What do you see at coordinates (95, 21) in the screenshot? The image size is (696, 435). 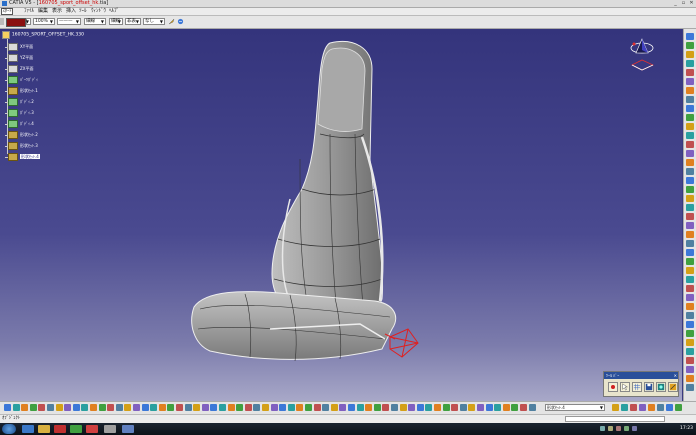 I see `thickness-select: 細線 ▼` at bounding box center [95, 21].